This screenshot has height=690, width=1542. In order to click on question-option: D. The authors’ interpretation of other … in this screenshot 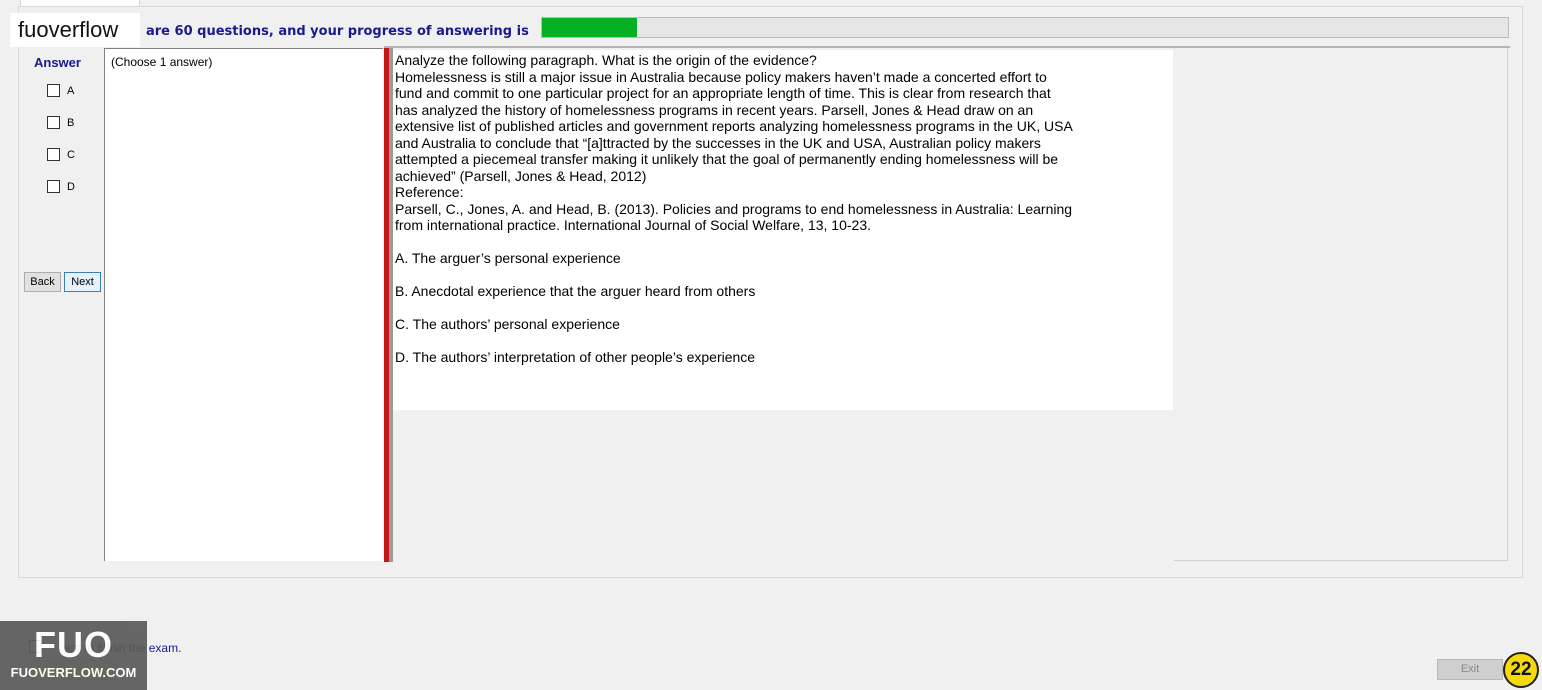, I will do `click(575, 357)`.